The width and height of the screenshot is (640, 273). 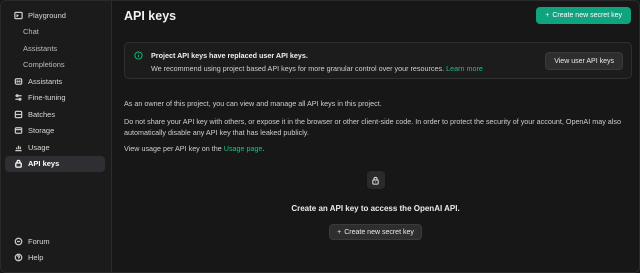 I want to click on usage-info-prefix: View usage per API key on the, so click(x=173, y=148).